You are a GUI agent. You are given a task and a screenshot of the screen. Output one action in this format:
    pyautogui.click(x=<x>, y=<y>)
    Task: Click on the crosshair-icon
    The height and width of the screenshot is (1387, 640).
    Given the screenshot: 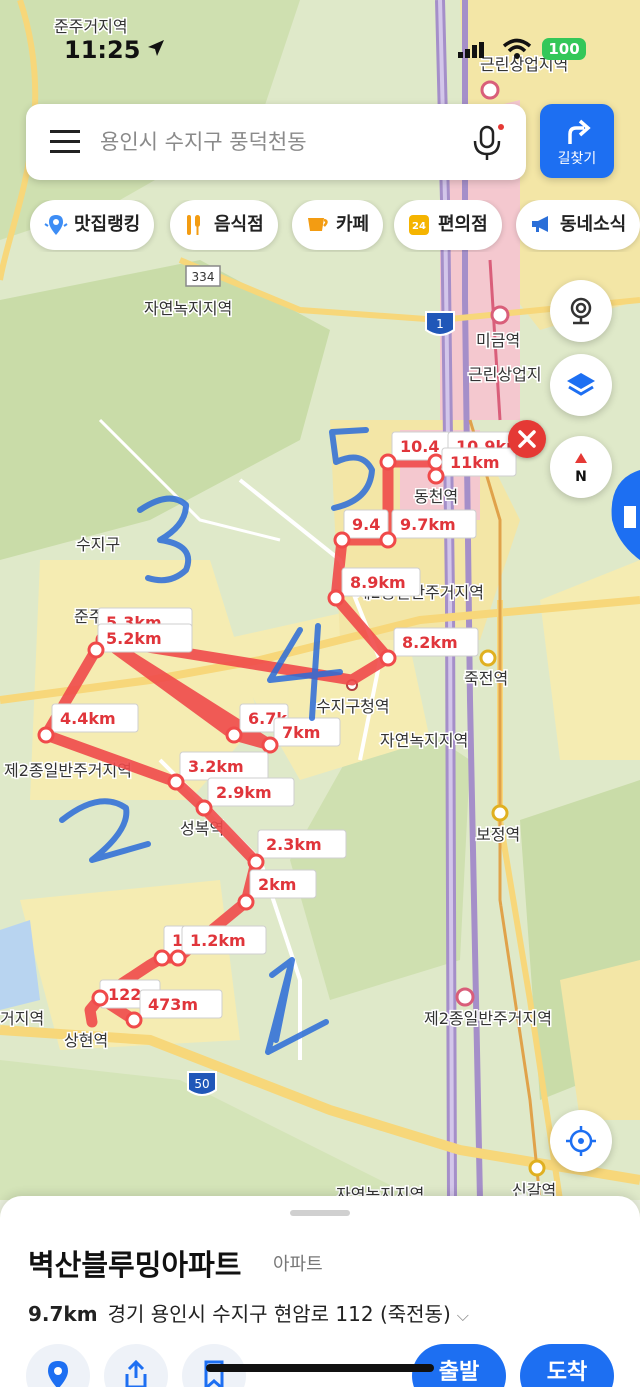 What is the action you would take?
    pyautogui.click(x=581, y=1141)
    